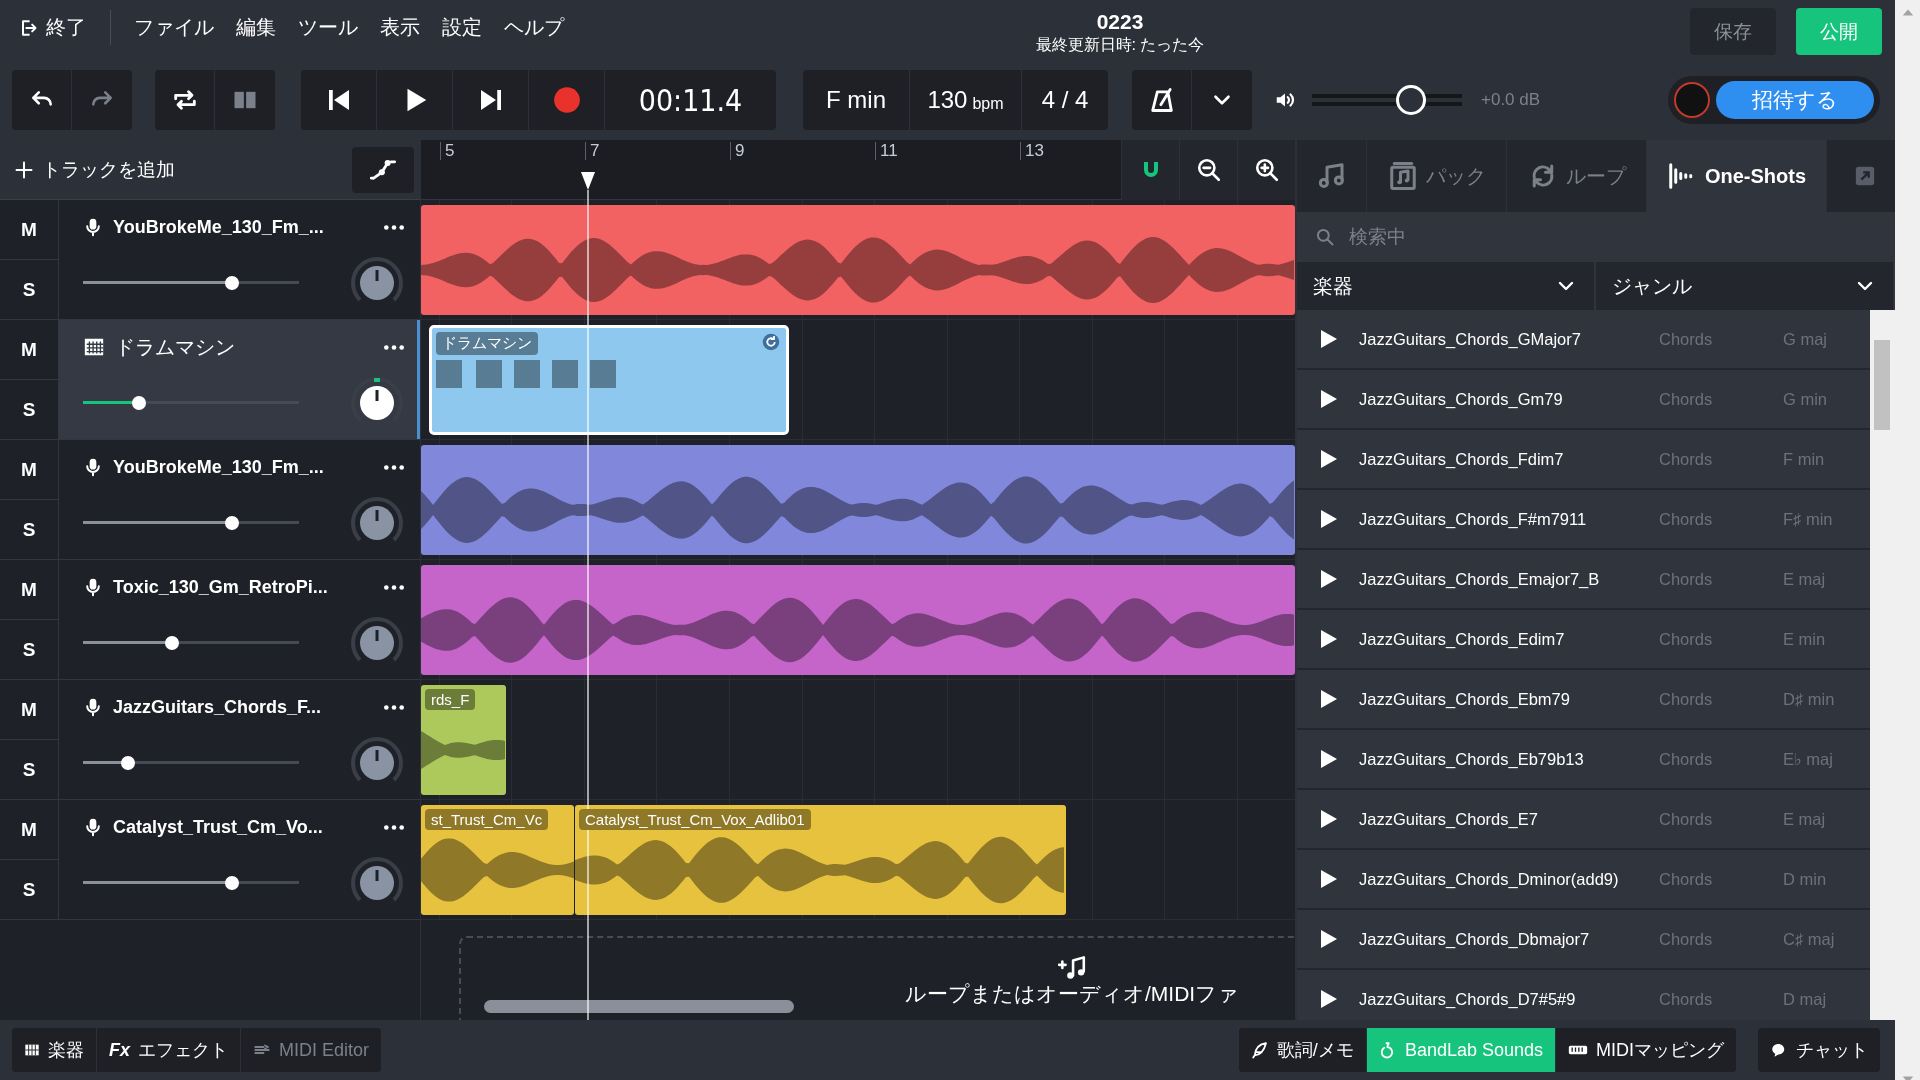 The image size is (1920, 1080). Describe the element at coordinates (1065, 100) in the screenshot. I see `time-signature-display: 4 / 4` at that location.